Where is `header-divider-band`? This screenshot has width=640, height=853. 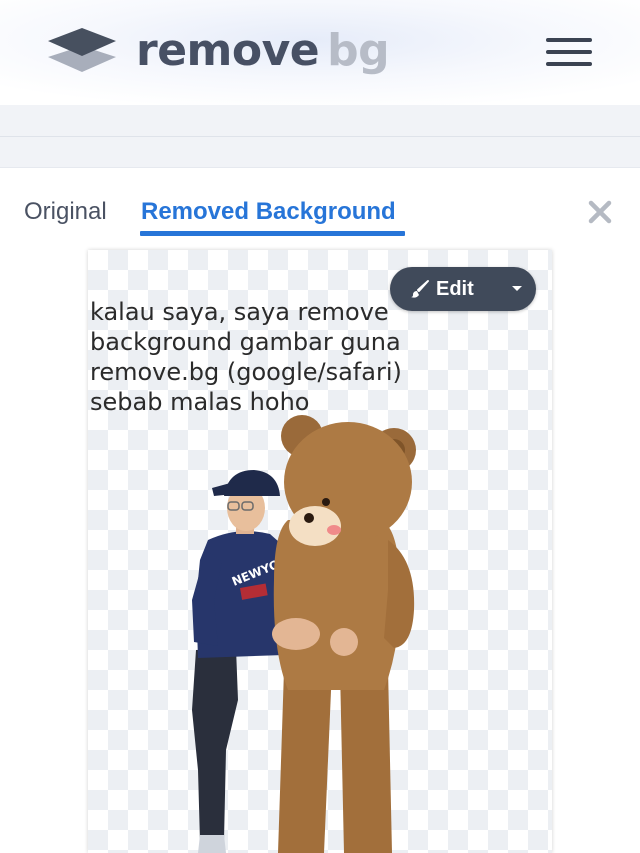
header-divider-band is located at coordinates (320, 121).